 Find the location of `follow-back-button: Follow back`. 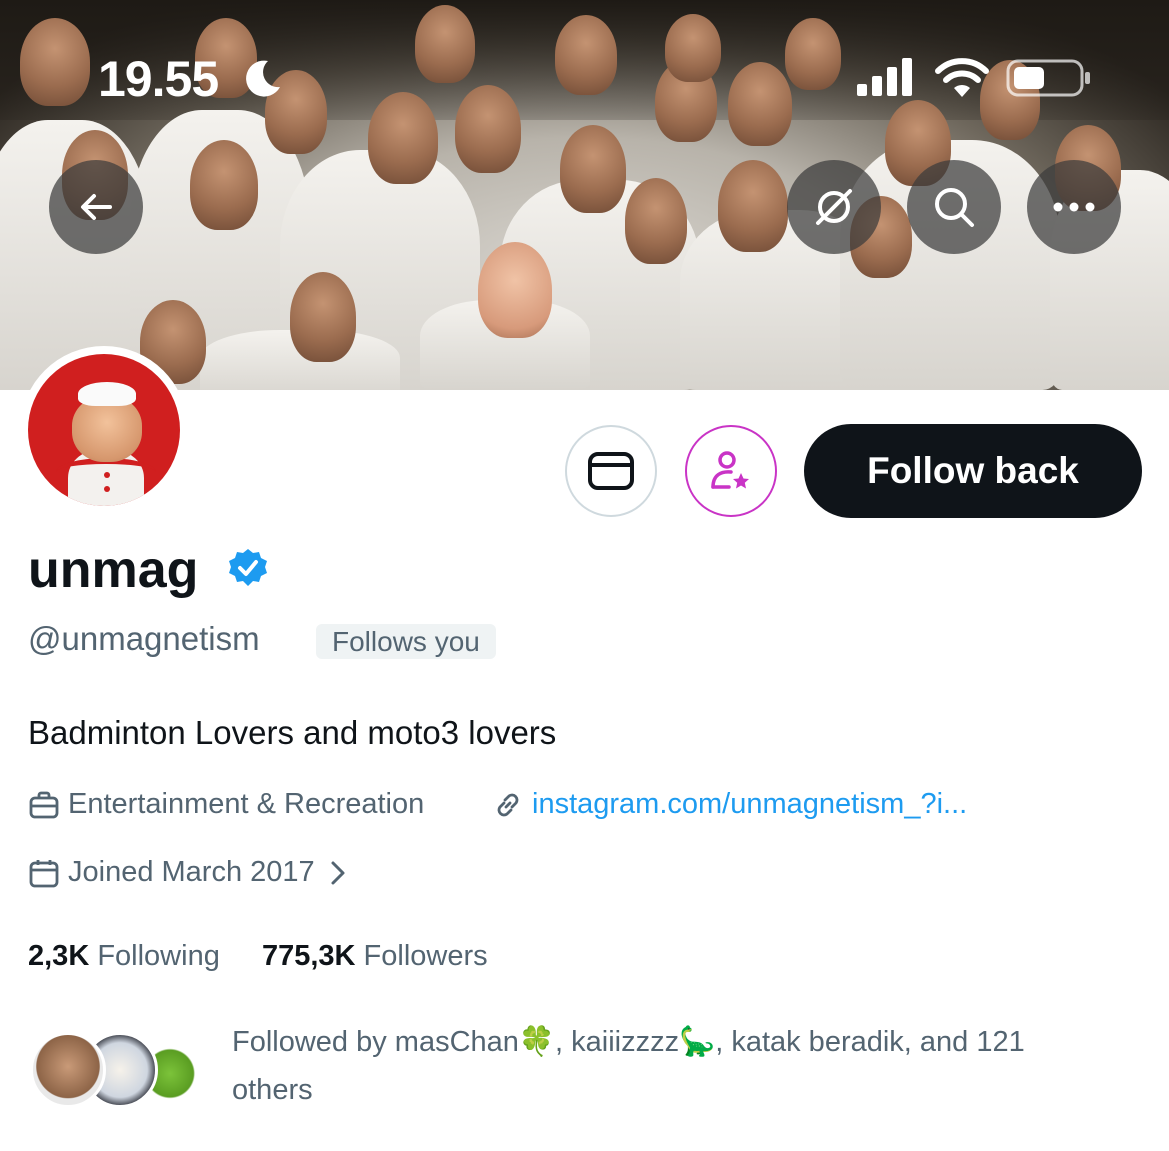

follow-back-button: Follow back is located at coordinates (973, 471).